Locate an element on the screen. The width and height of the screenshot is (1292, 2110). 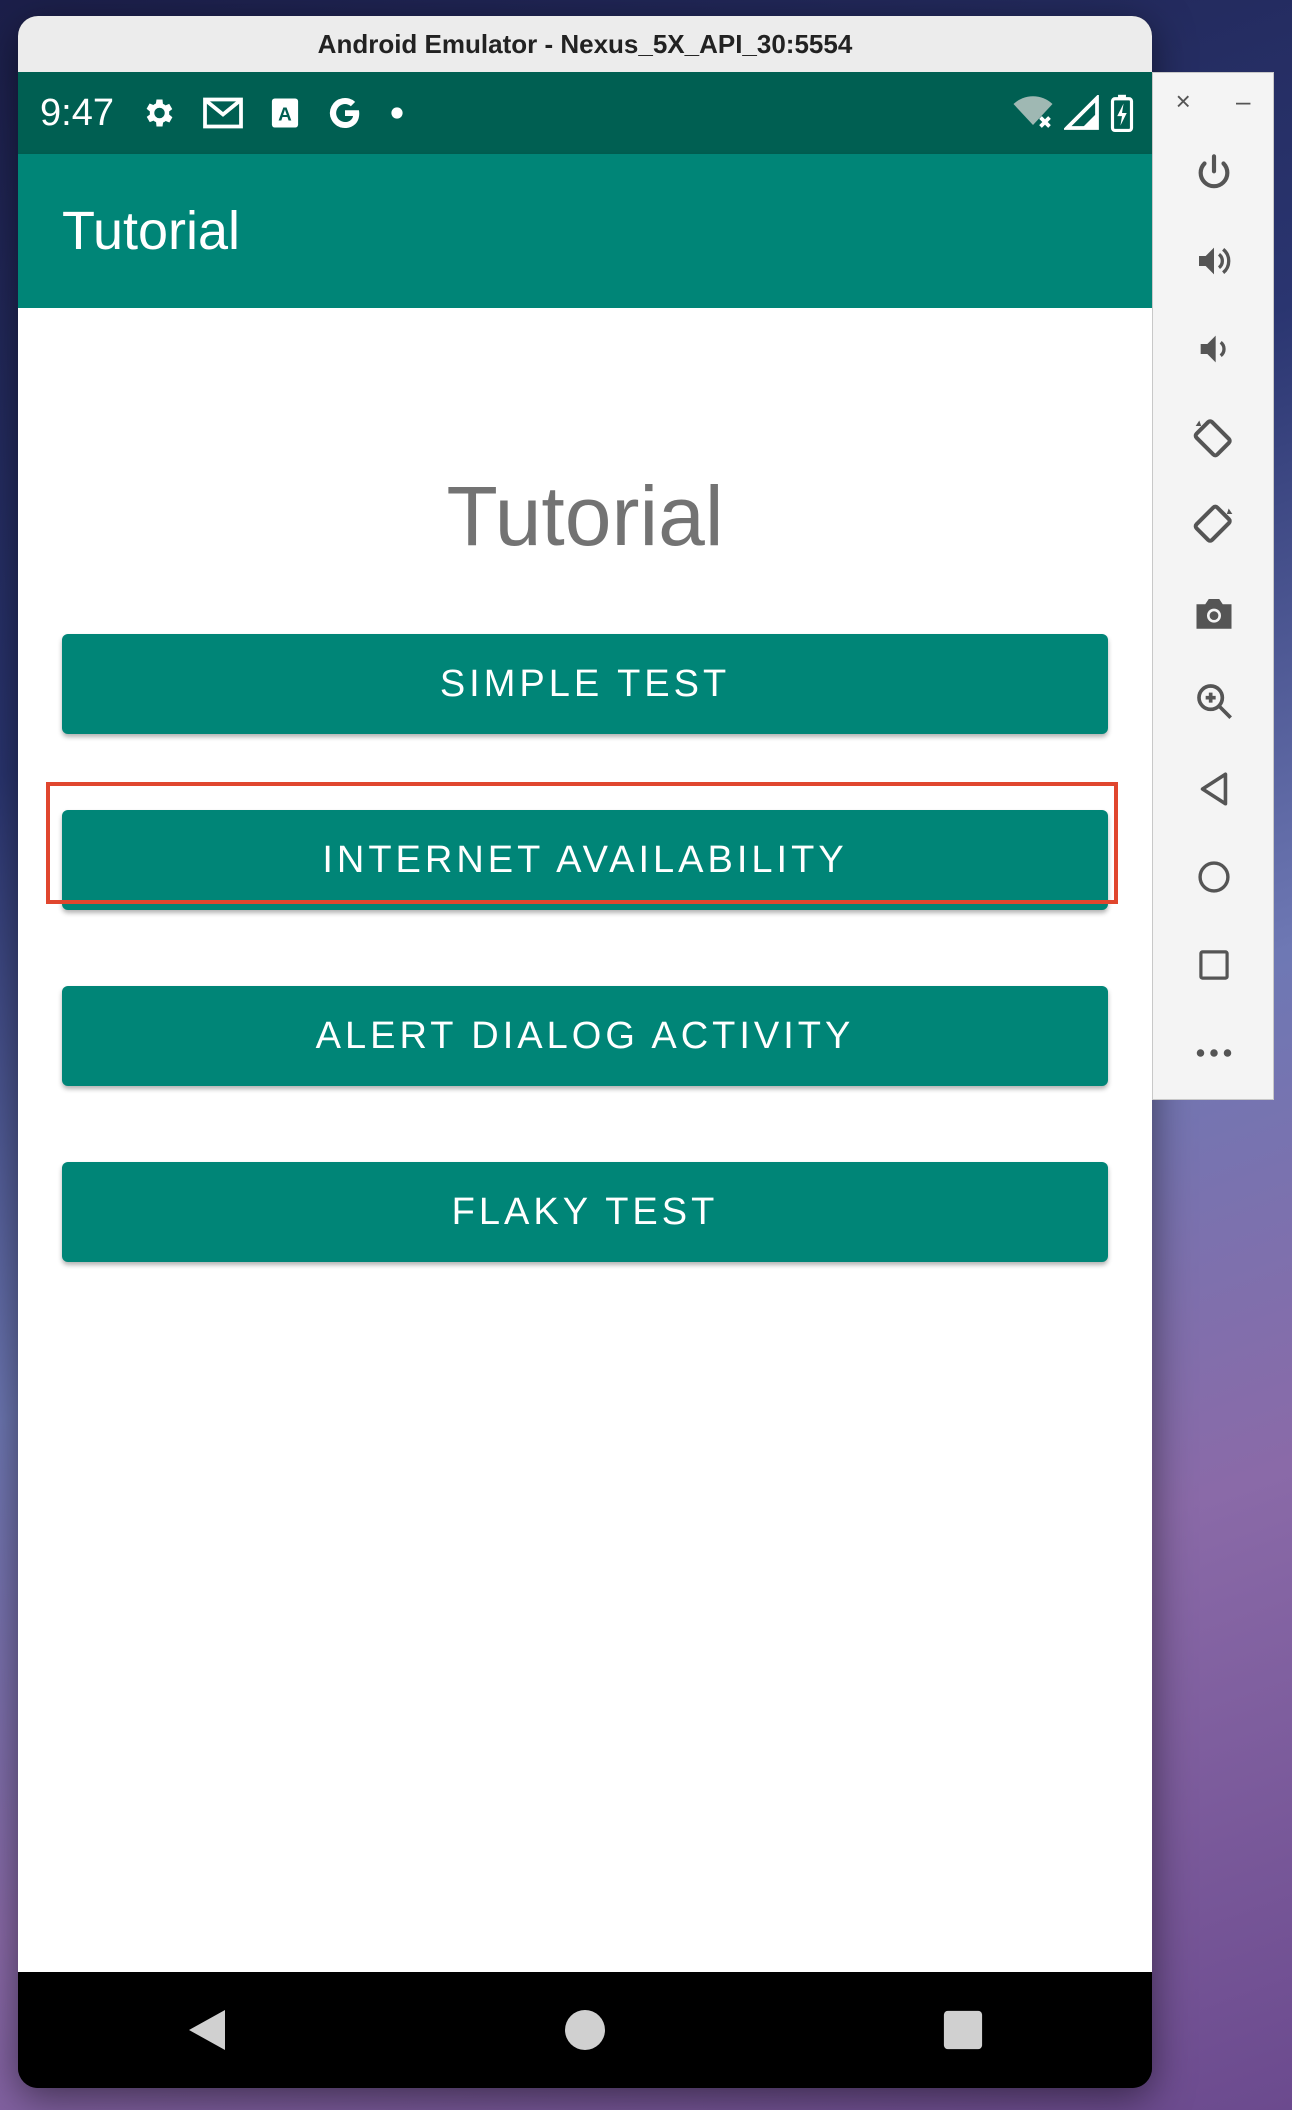
volume-up-icon is located at coordinates (1214, 261).